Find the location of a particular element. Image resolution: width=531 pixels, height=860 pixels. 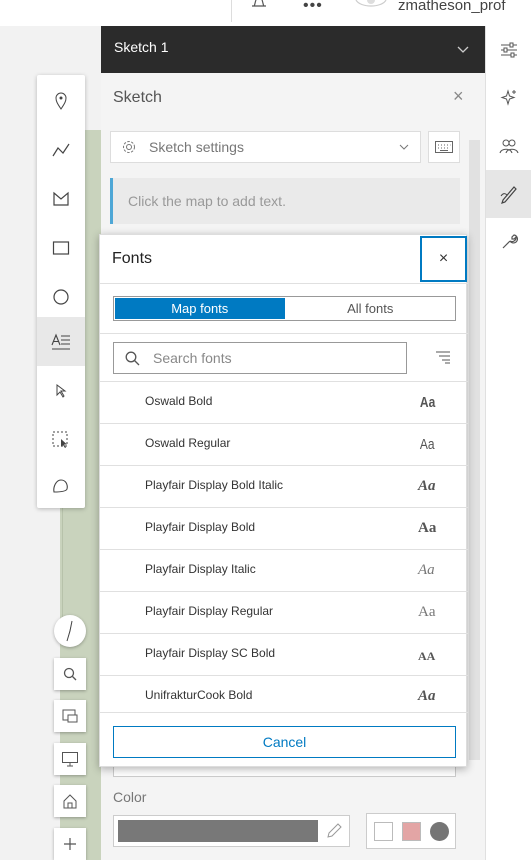

keyboard-icon is located at coordinates (444, 147).